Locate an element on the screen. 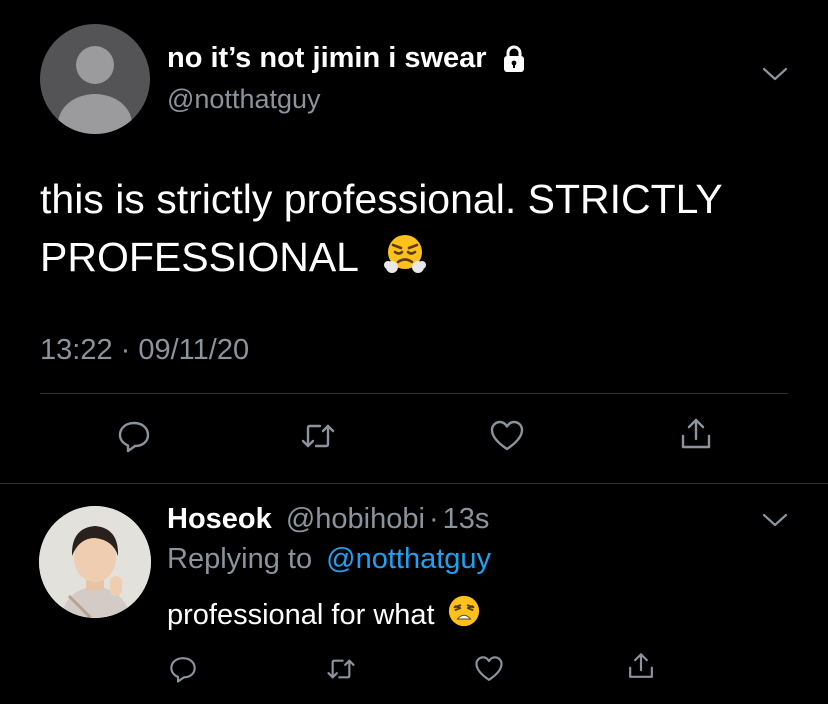  tweet-text-line-2-row: PROFESSIONAL is located at coordinates (420, 259).